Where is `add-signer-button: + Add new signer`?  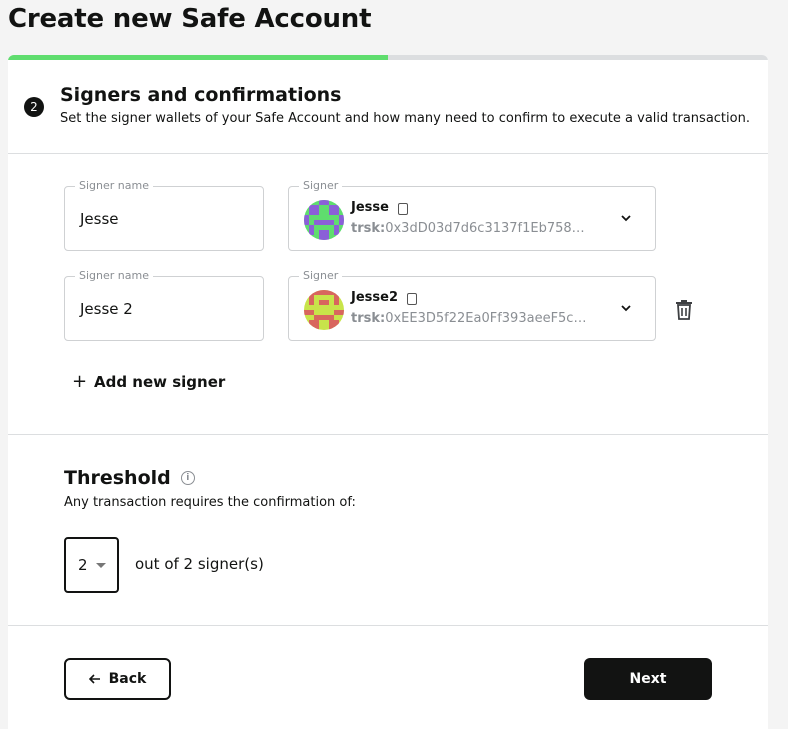 add-signer-button: + Add new signer is located at coordinates (148, 381).